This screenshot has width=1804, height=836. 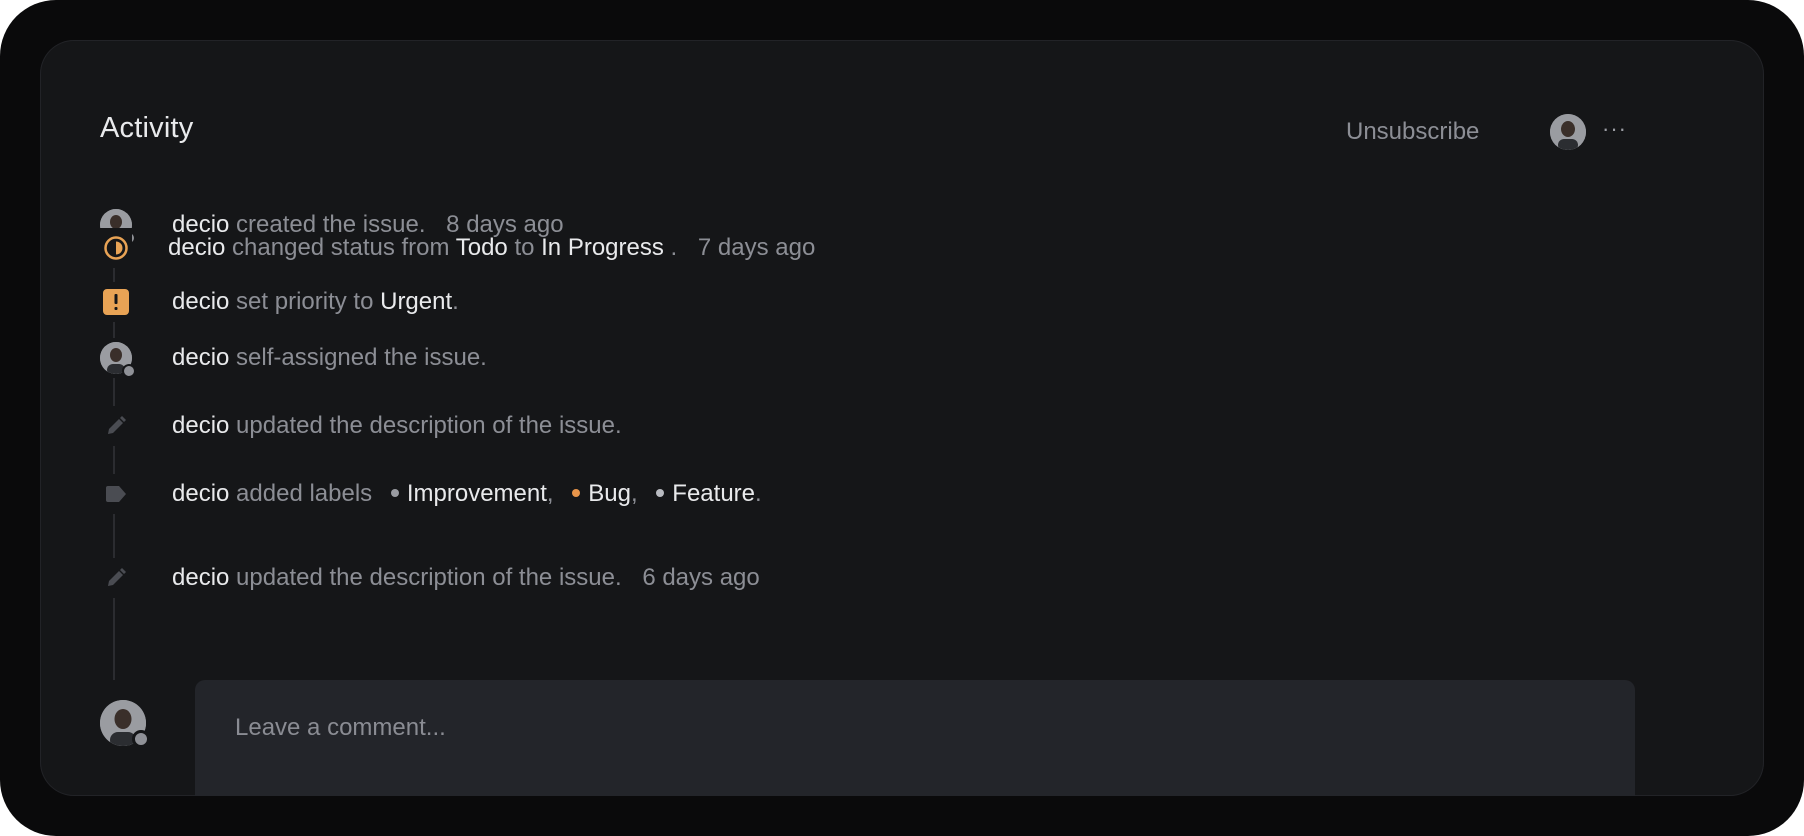 I want to click on to-word: to, so click(x=524, y=247).